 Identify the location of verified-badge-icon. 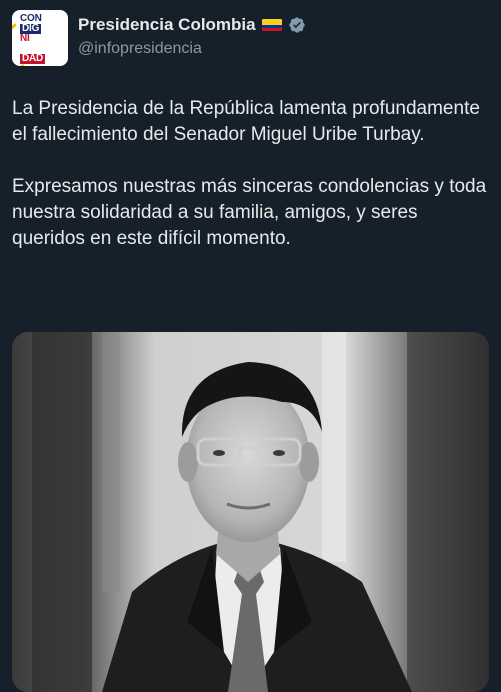
(296, 25).